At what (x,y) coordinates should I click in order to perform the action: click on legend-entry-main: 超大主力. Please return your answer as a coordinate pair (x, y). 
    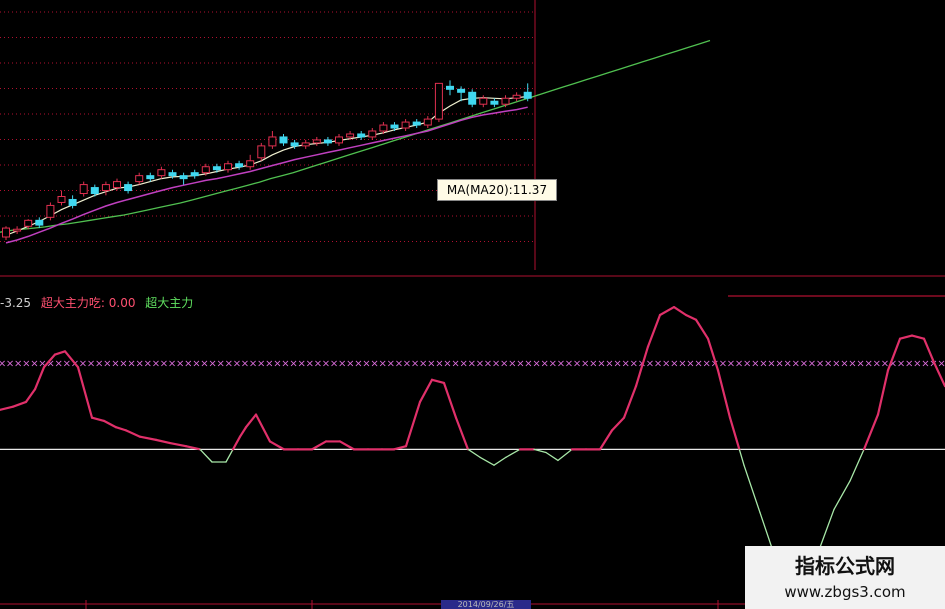
    Looking at the image, I should click on (169, 303).